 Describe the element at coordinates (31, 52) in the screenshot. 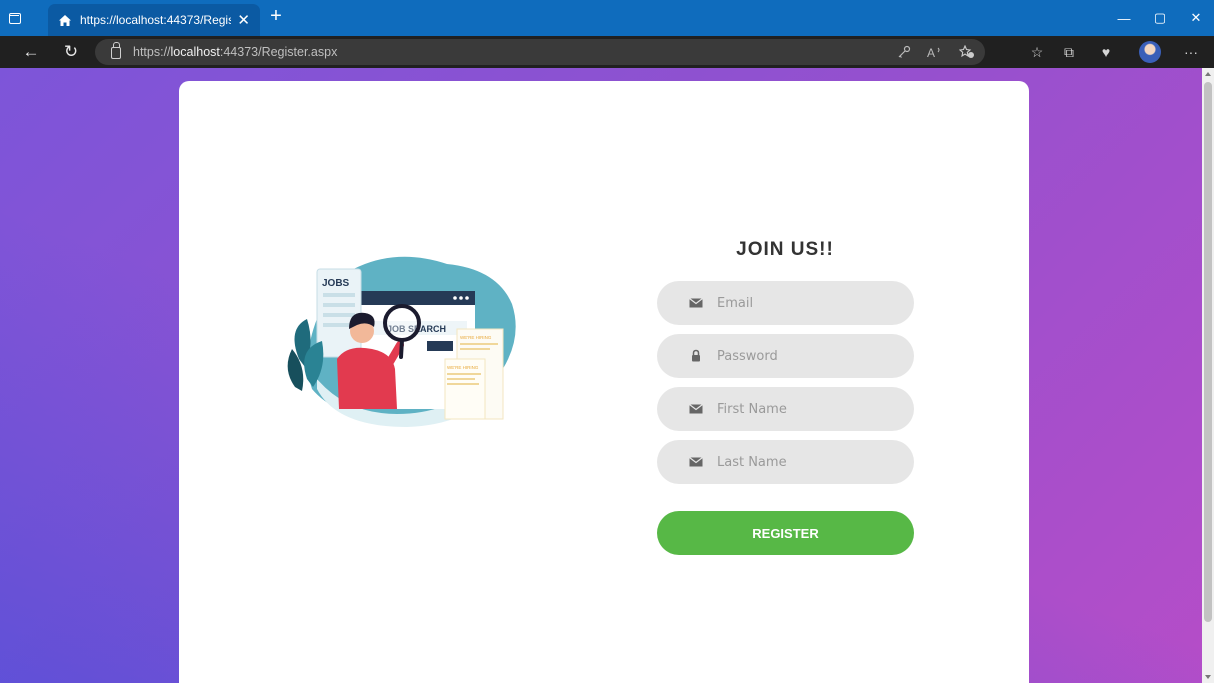

I see `back-icon: ←` at that location.